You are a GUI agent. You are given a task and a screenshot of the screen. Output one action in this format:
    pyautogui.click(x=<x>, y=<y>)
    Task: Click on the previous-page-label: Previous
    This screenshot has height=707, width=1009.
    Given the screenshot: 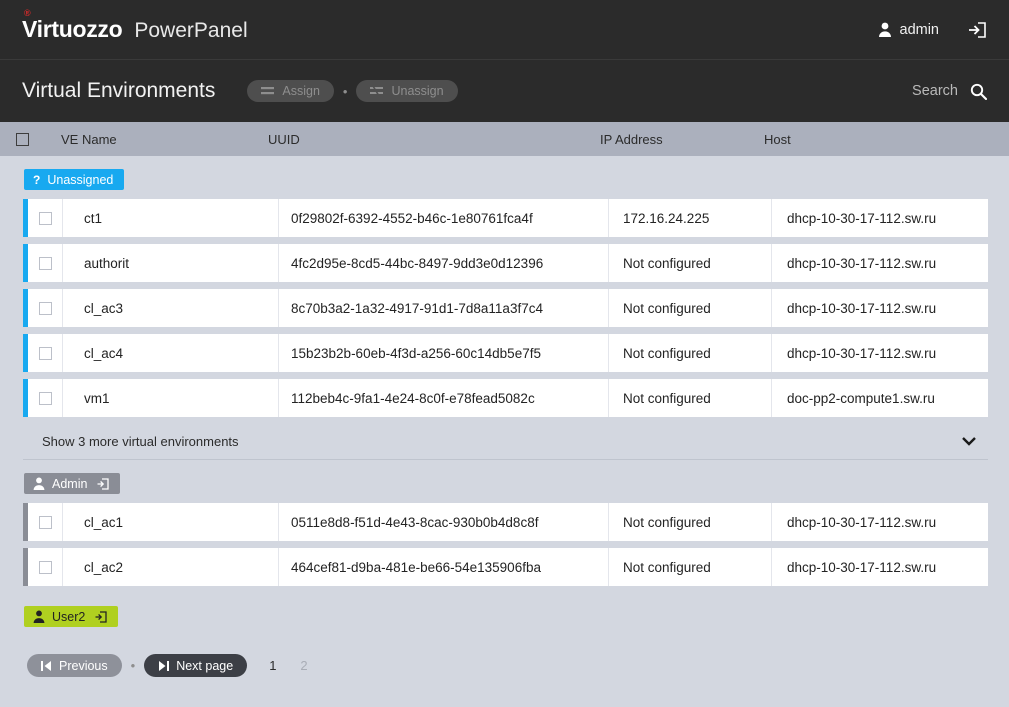 What is the action you would take?
    pyautogui.click(x=83, y=665)
    